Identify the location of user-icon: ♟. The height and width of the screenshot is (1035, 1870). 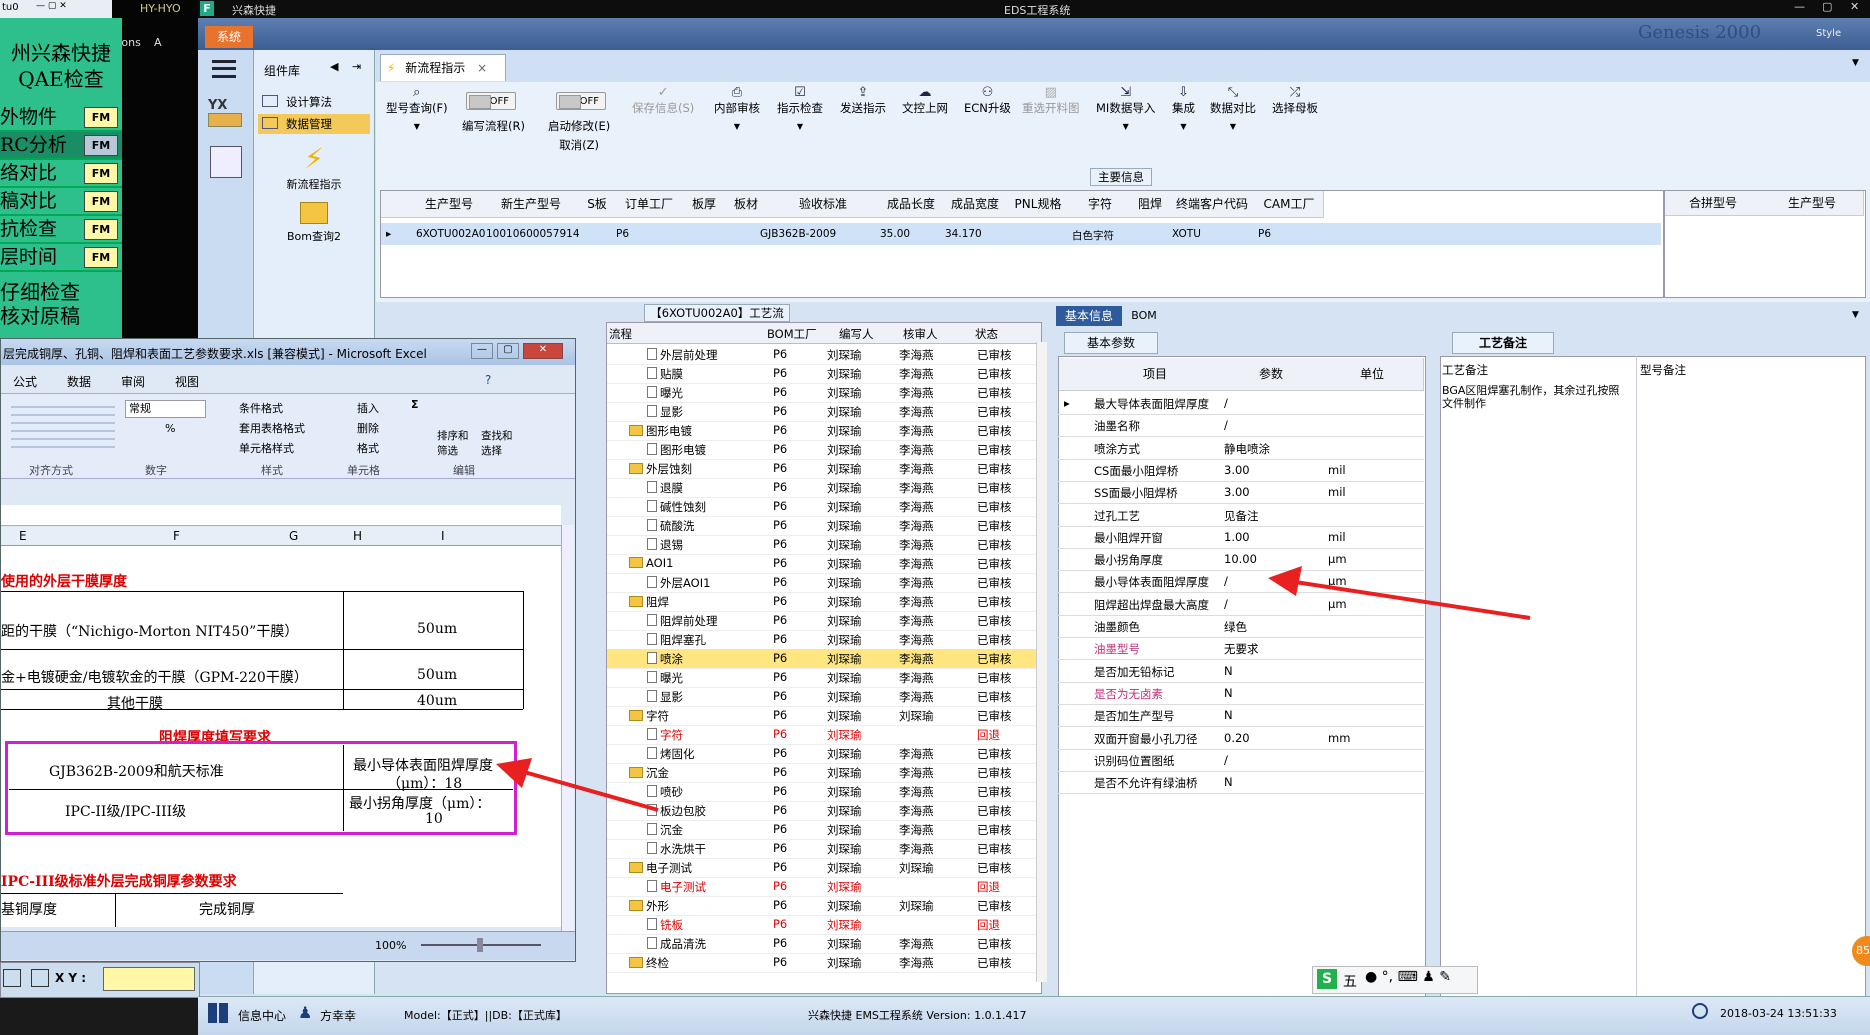
(305, 1012).